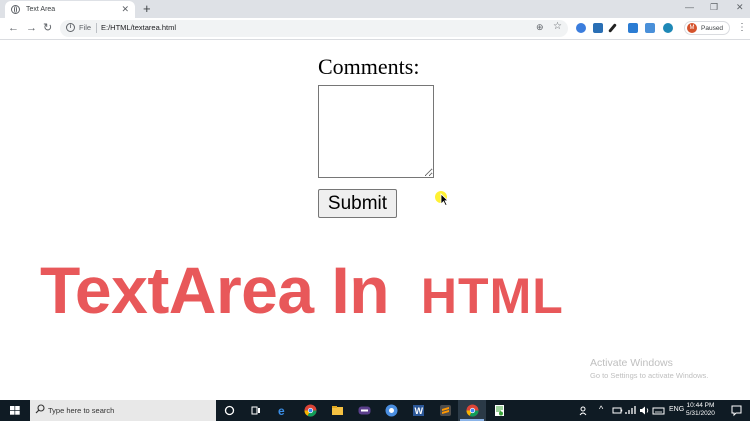 This screenshot has height=421, width=750. I want to click on search-icon, so click(40, 409).